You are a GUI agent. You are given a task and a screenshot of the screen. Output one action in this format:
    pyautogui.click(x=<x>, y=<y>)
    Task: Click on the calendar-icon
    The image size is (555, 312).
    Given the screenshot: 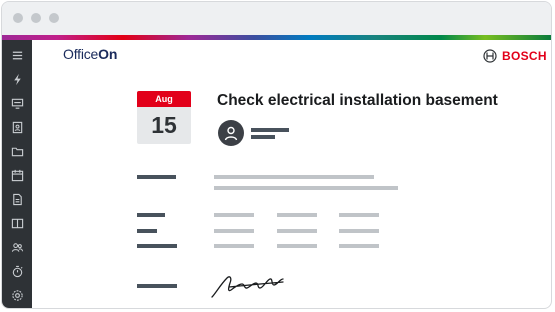 What is the action you would take?
    pyautogui.click(x=17, y=175)
    